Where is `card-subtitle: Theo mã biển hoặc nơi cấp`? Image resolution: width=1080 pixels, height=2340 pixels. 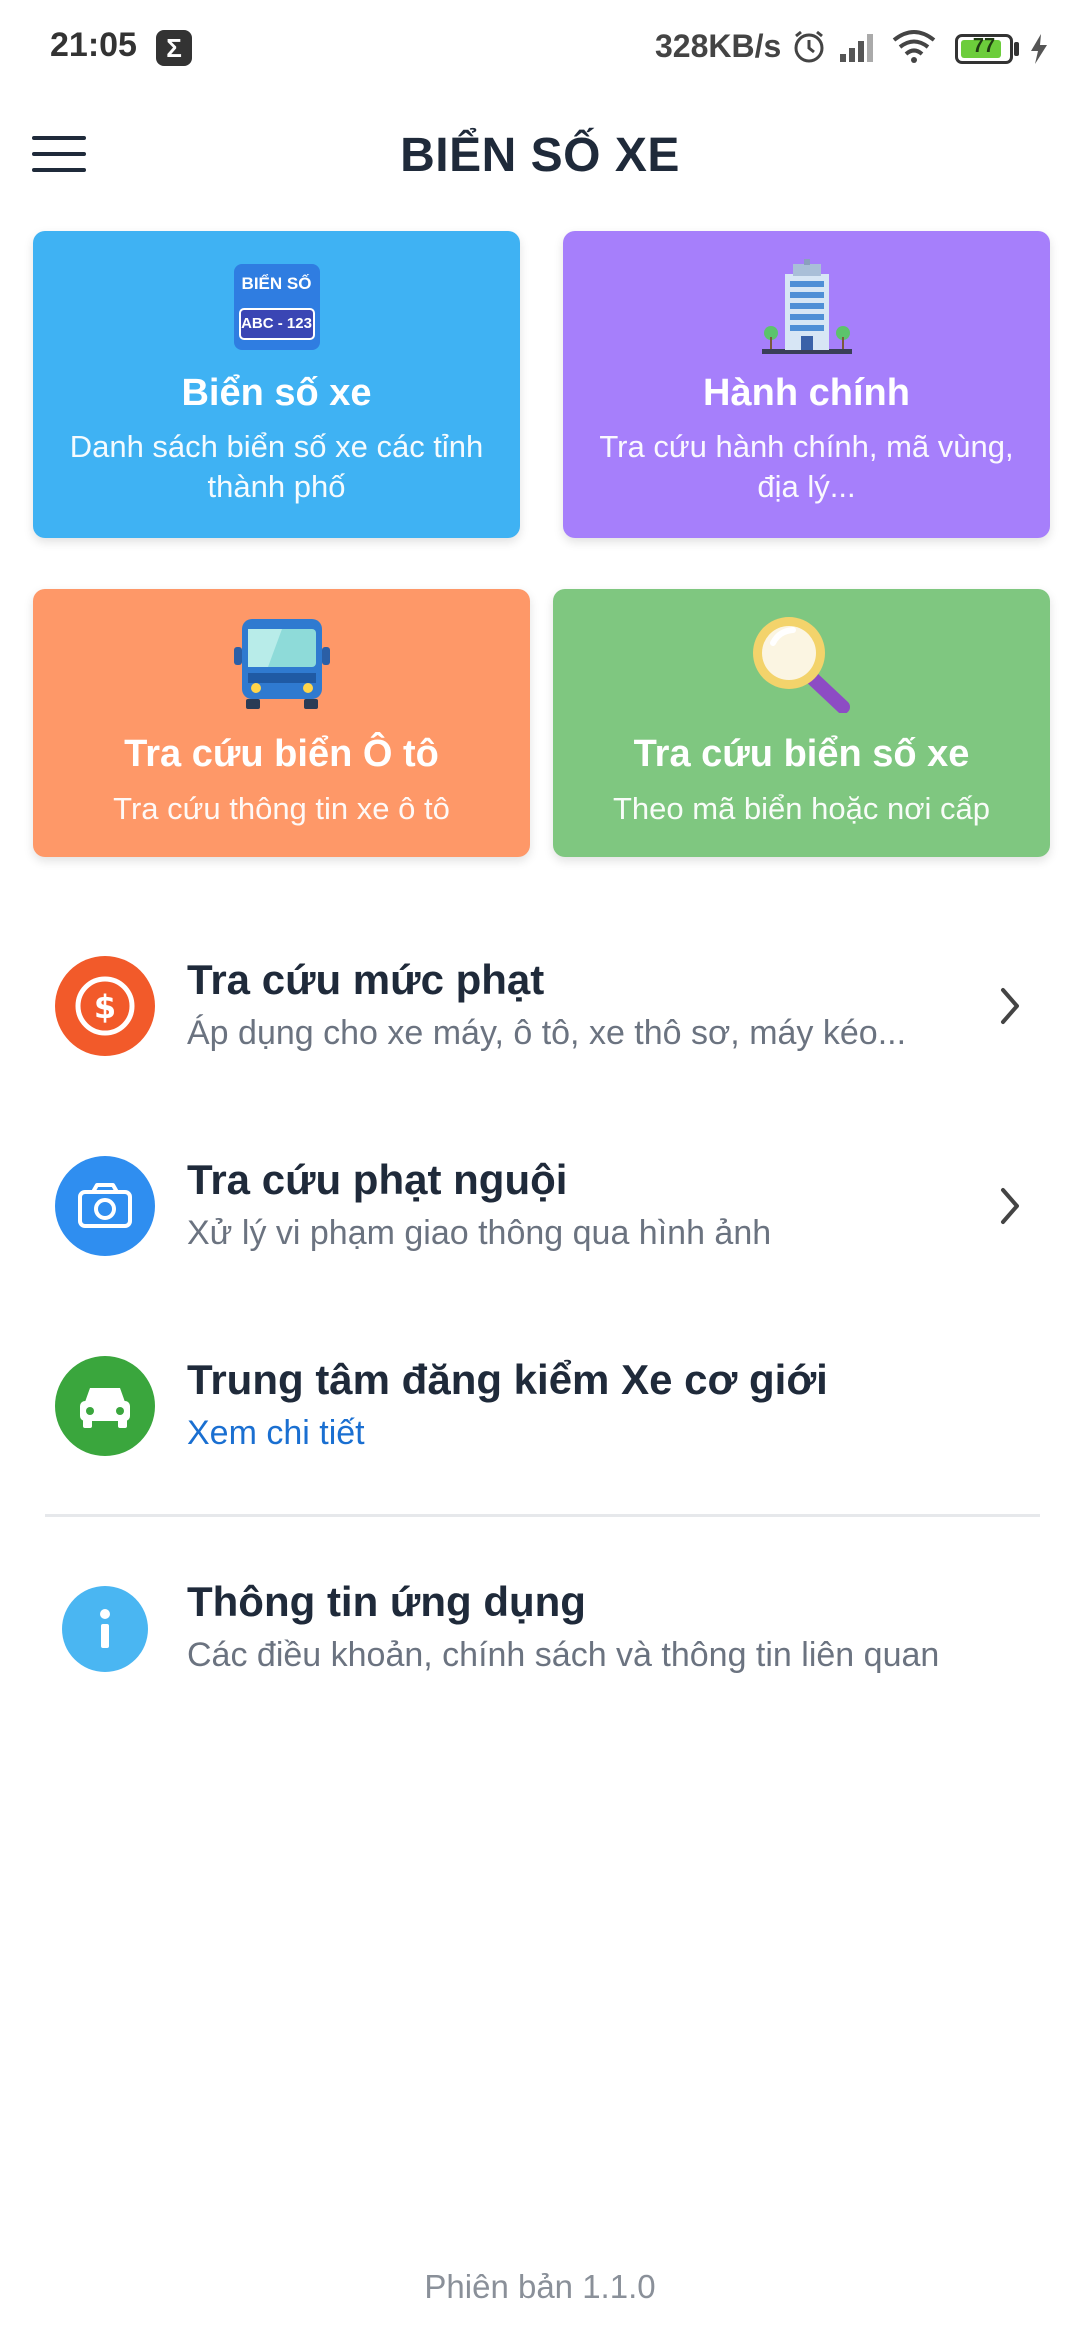
card-subtitle: Theo mã biển hoặc nơi cấp is located at coordinates (801, 808).